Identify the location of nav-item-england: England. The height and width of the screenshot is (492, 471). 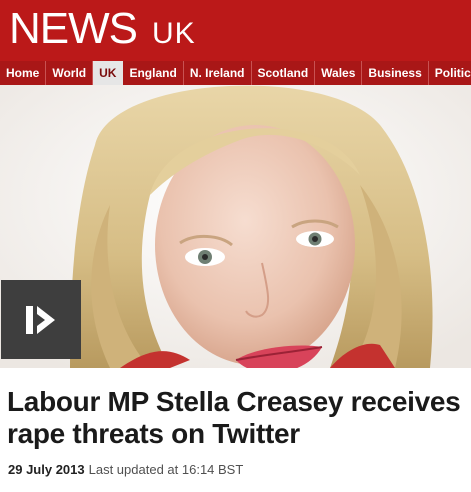
(153, 73).